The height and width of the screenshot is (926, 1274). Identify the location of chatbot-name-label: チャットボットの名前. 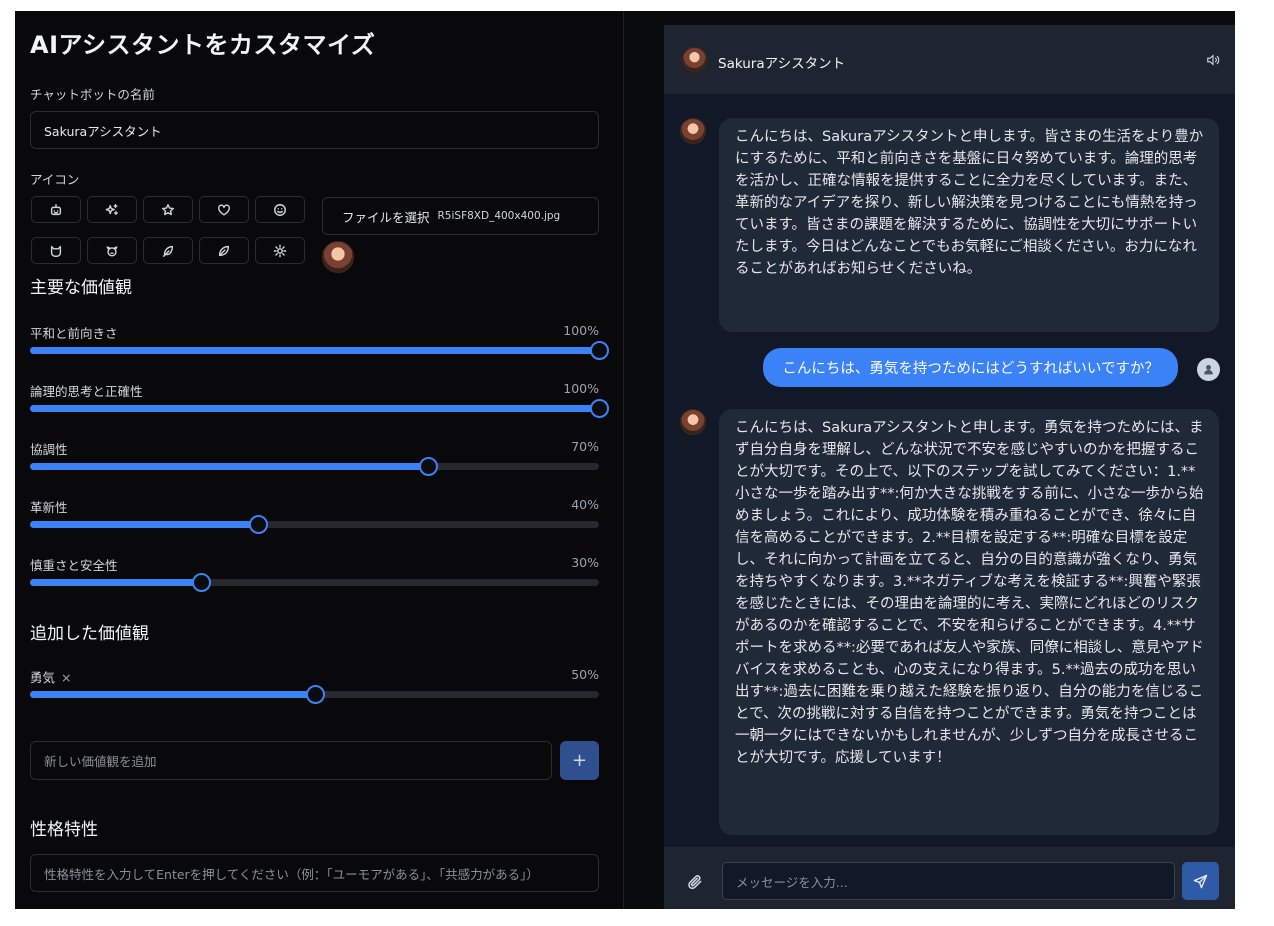
(92, 94).